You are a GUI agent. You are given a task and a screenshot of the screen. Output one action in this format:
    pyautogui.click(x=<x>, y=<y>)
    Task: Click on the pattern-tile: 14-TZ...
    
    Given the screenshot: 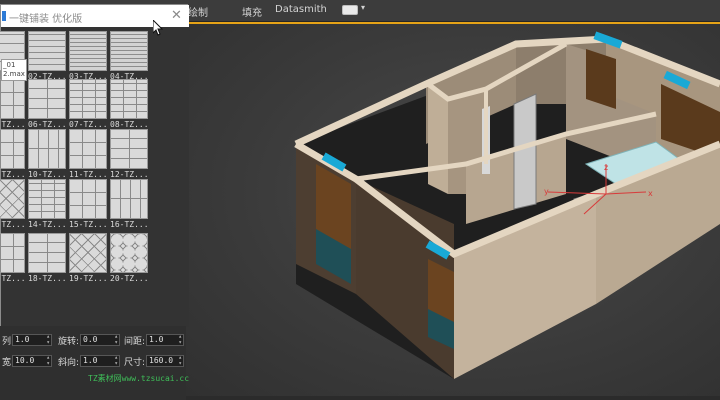 What is the action you would take?
    pyautogui.click(x=47, y=204)
    